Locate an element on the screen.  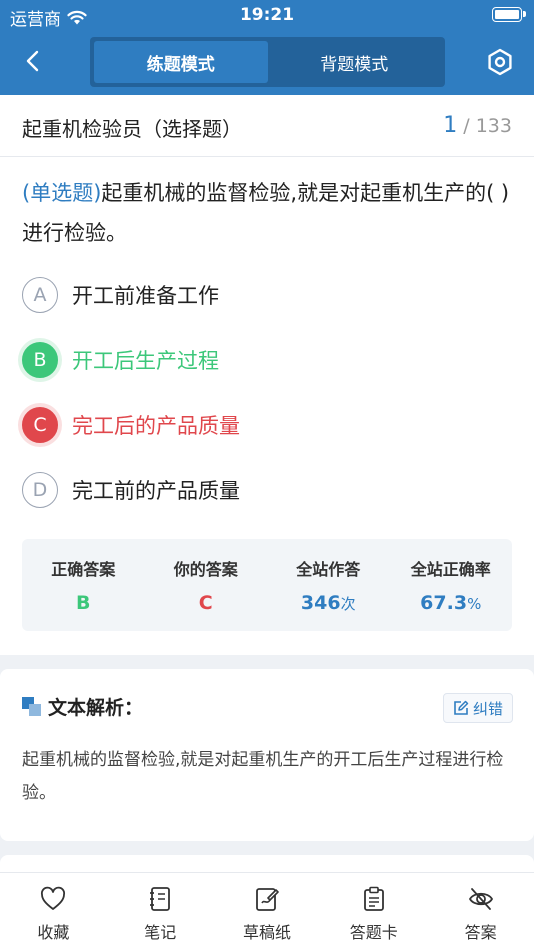
option-letter: C is located at coordinates (40, 425).